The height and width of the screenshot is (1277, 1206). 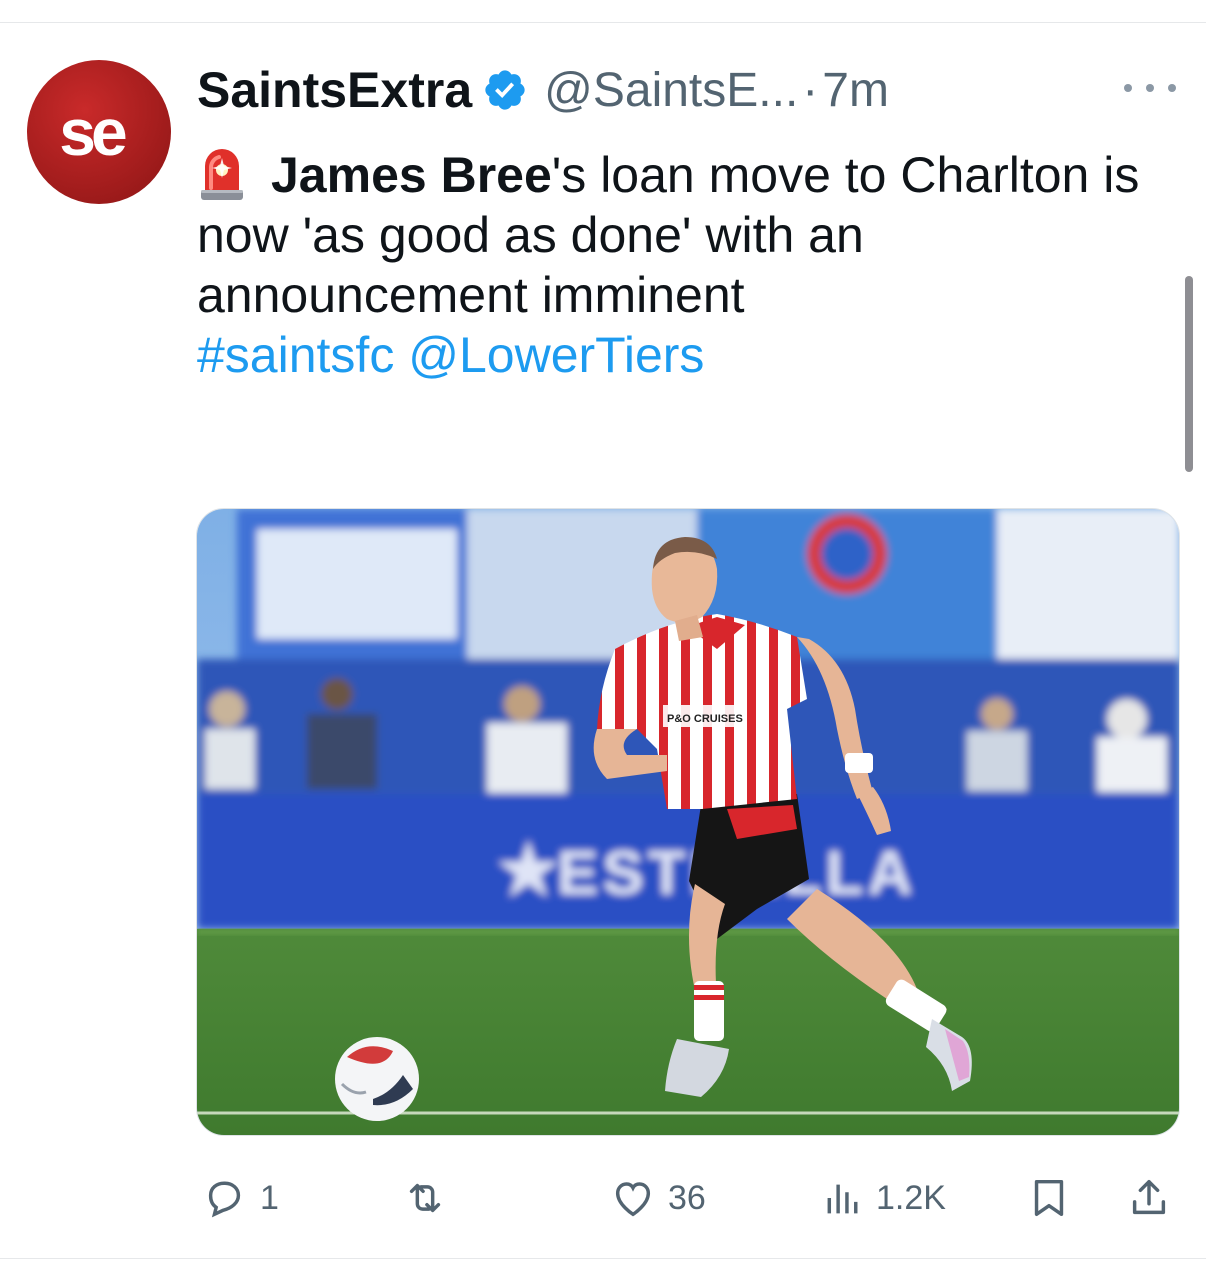 What do you see at coordinates (93, 132) in the screenshot?
I see `avatar-logo-text: se` at bounding box center [93, 132].